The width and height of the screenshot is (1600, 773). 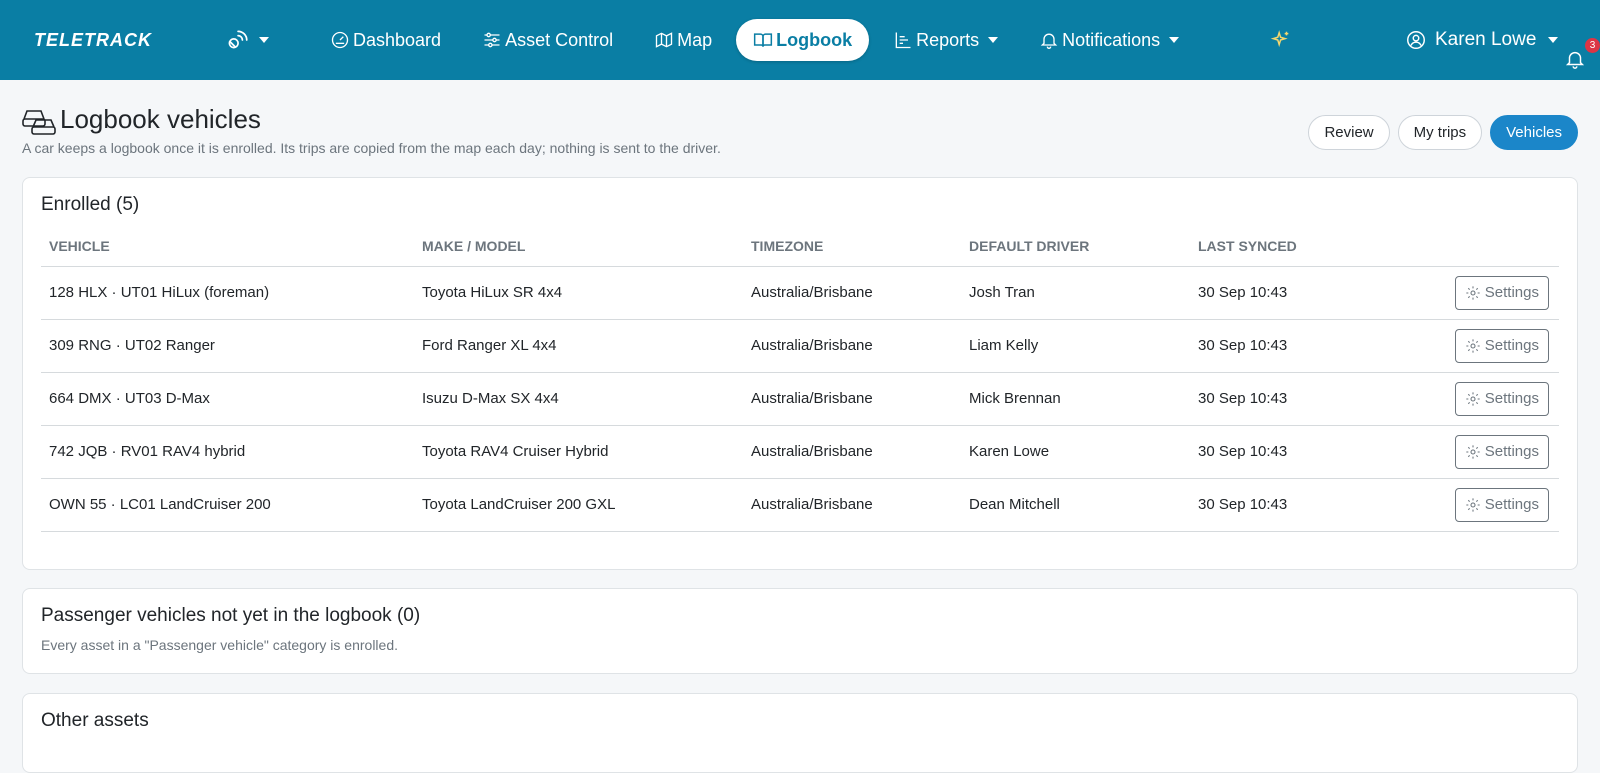 What do you see at coordinates (800, 733) in the screenshot?
I see `other-assets-card: Other assets` at bounding box center [800, 733].